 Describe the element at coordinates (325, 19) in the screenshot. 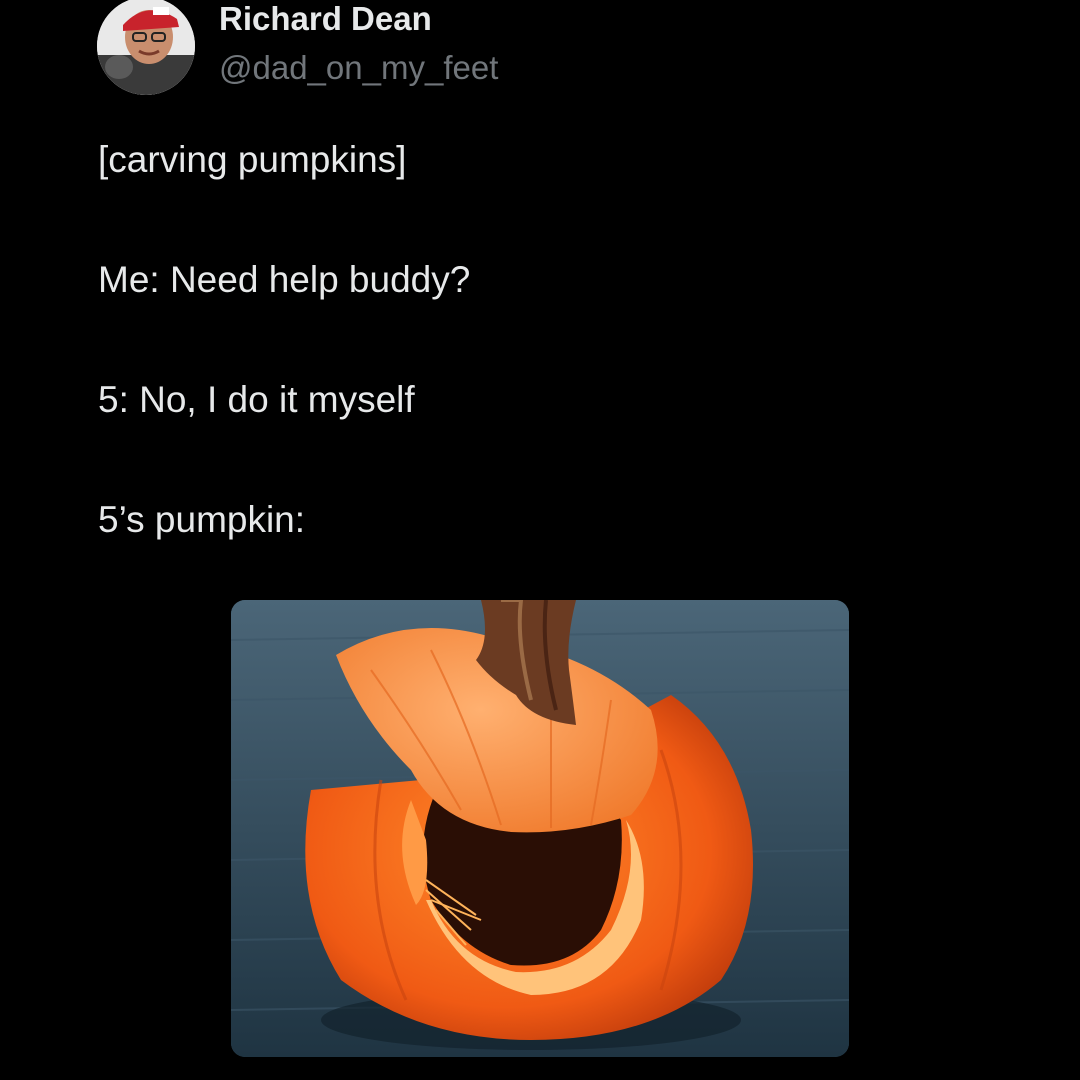

I see `author-display-name: Richard Dean` at that location.